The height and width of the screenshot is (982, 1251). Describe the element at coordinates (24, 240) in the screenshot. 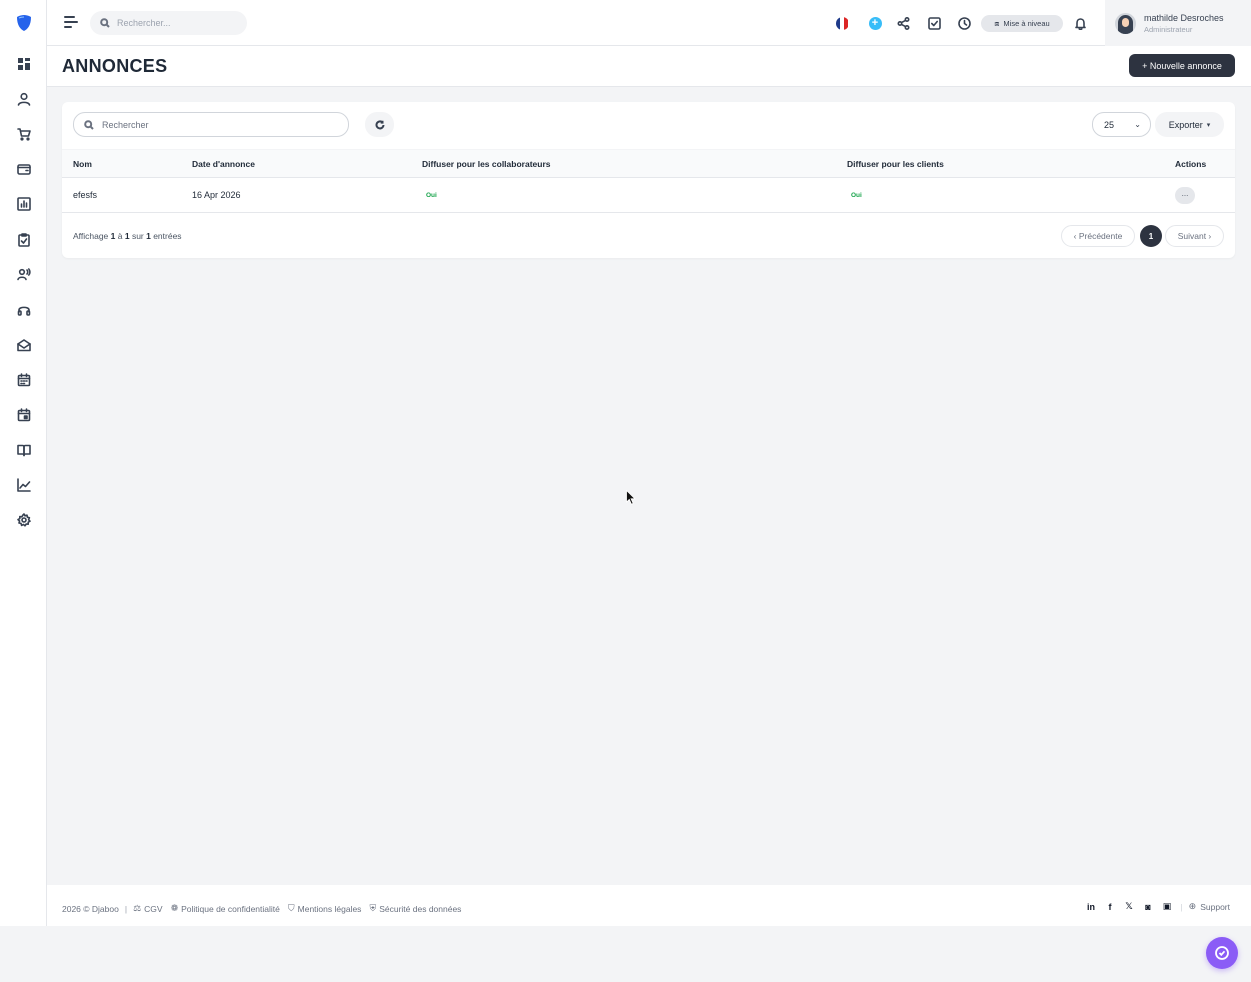

I see `clipboard-check-icon` at that location.